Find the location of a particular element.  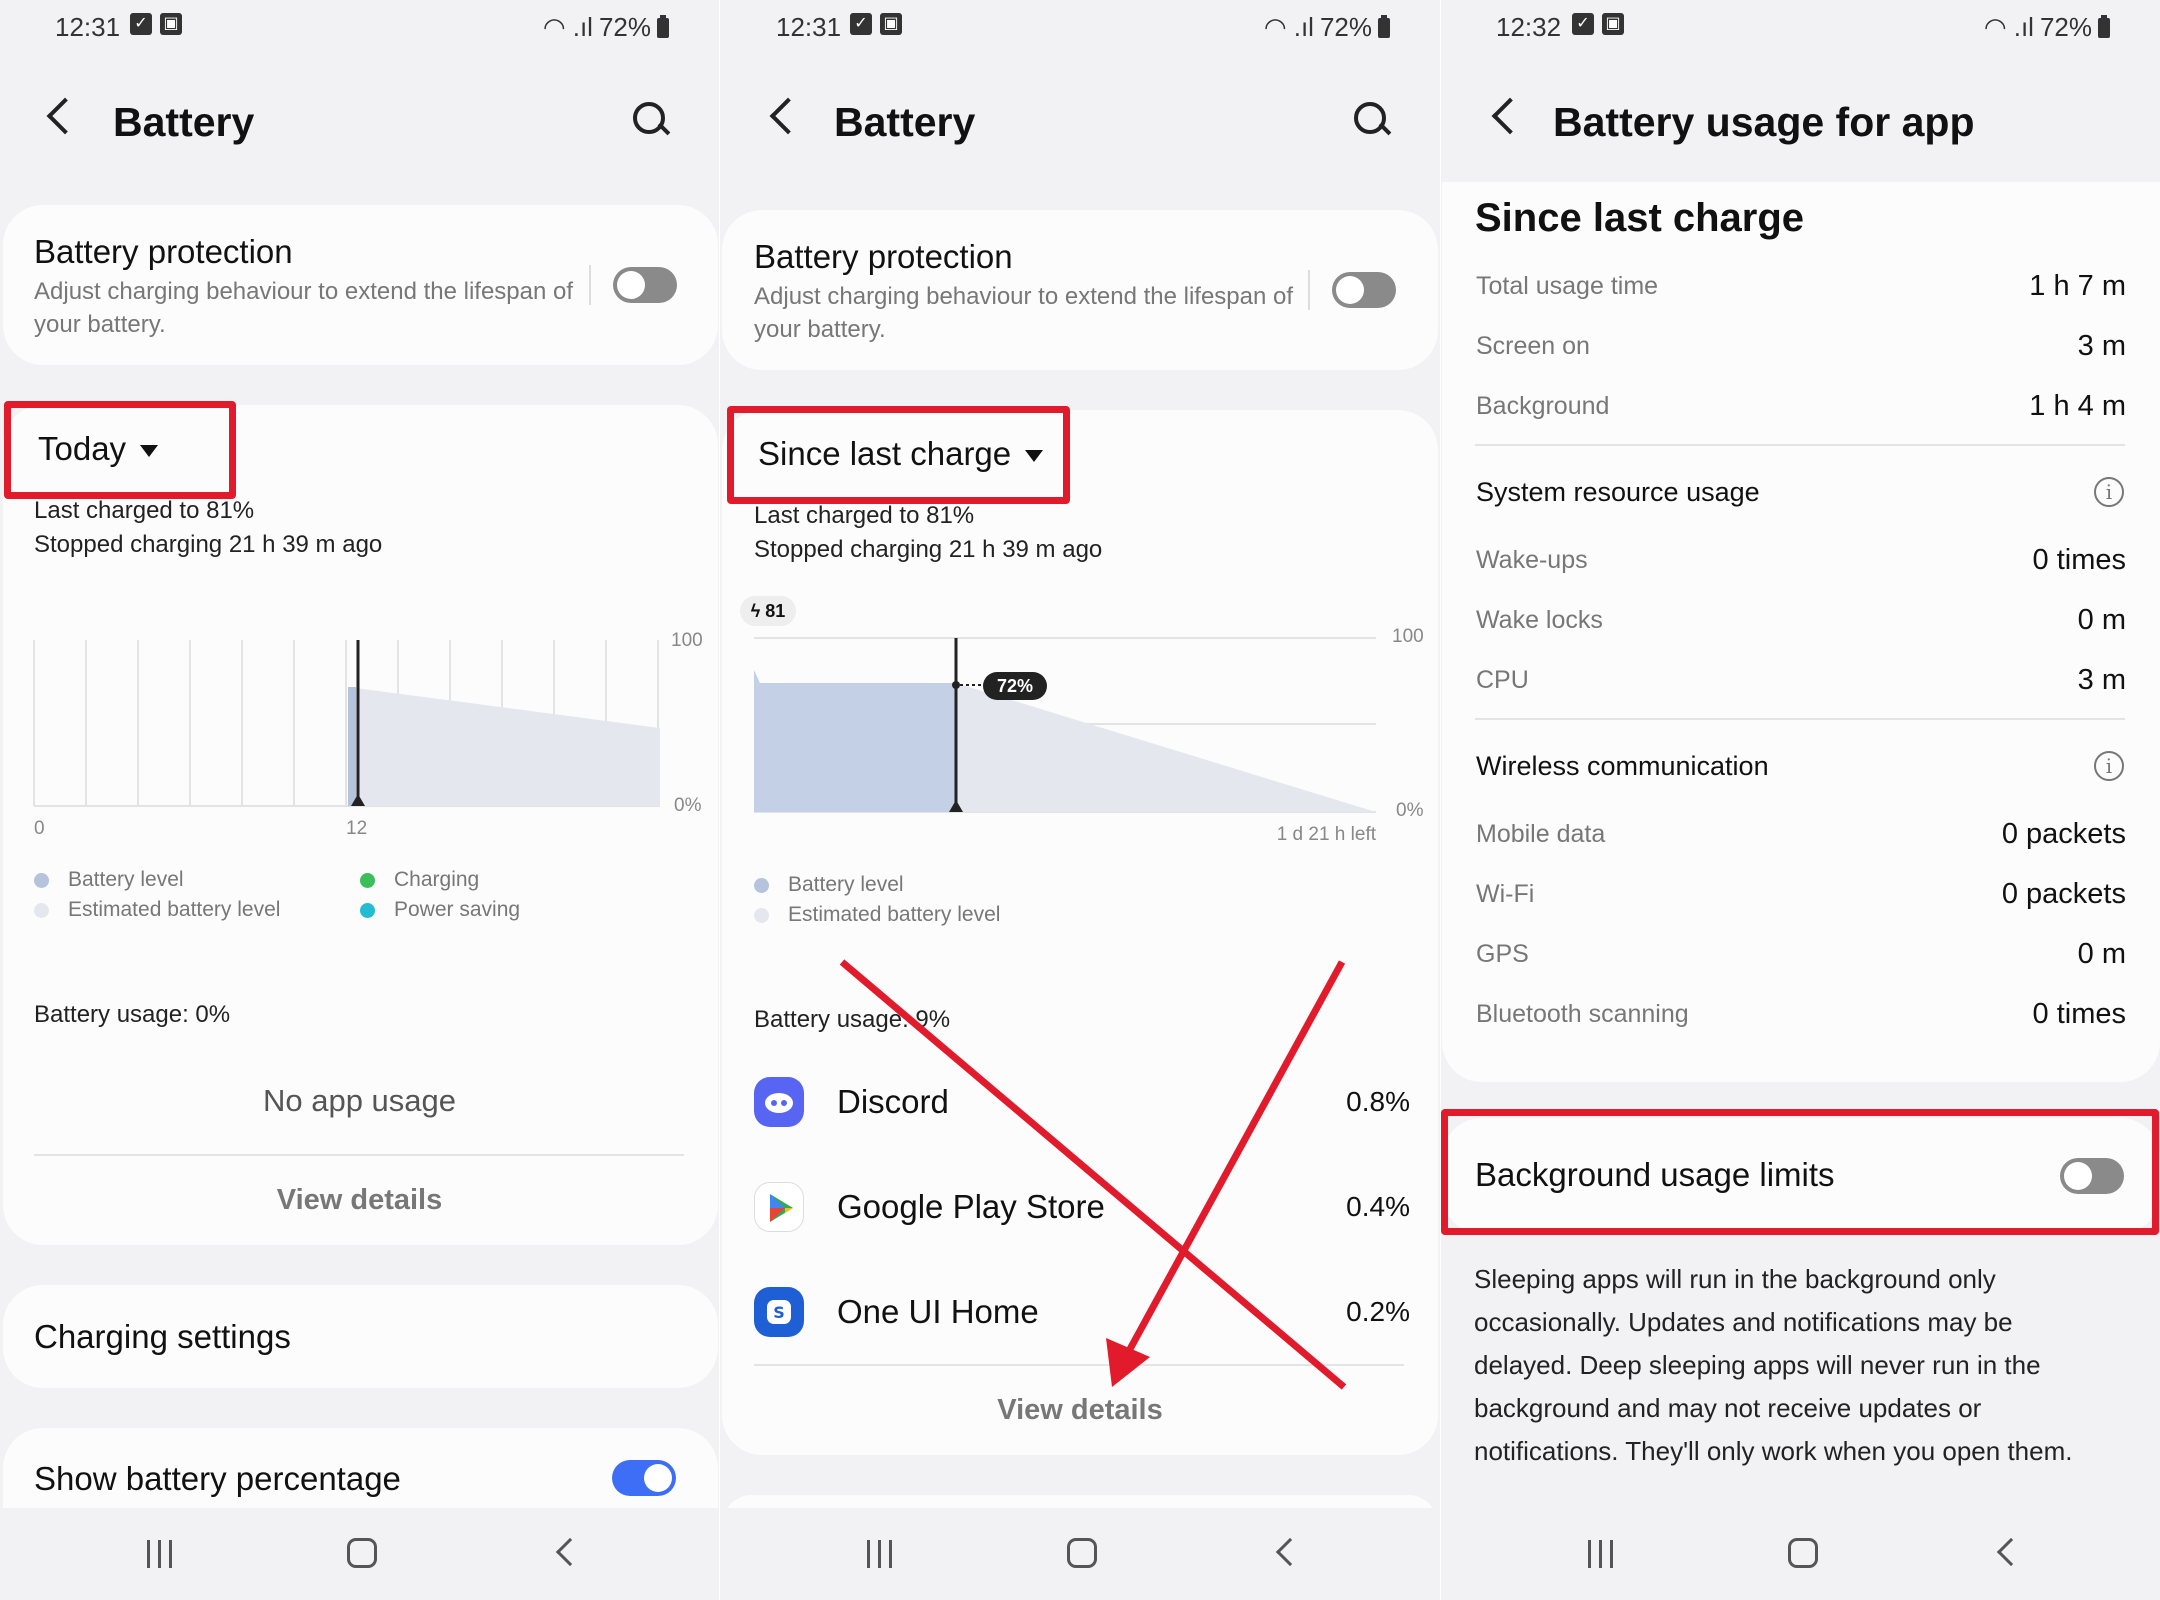

legend-battery-level: Battery level is located at coordinates (109, 880).